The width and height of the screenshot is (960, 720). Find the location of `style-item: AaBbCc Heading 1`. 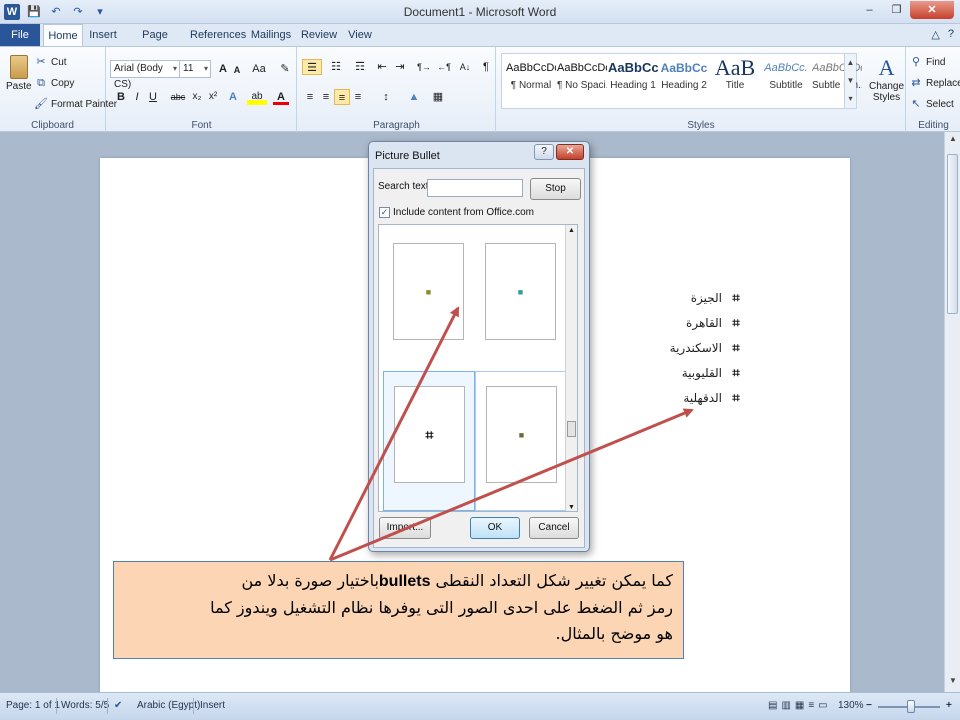

style-item: AaBbCc Heading 1 is located at coordinates (633, 78).